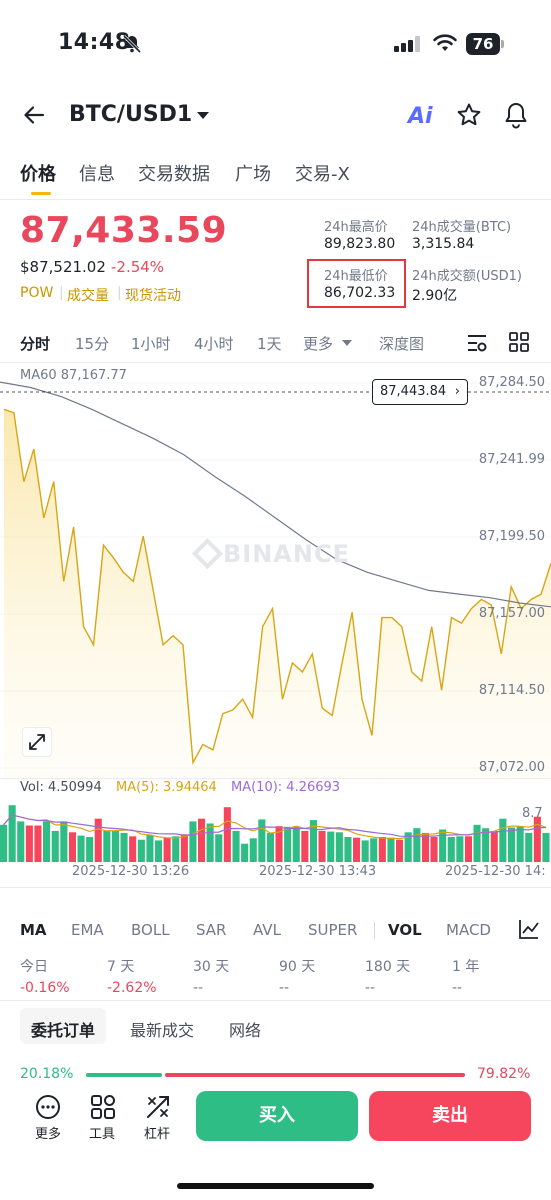  Describe the element at coordinates (516, 115) in the screenshot. I see `bell-icon` at that location.